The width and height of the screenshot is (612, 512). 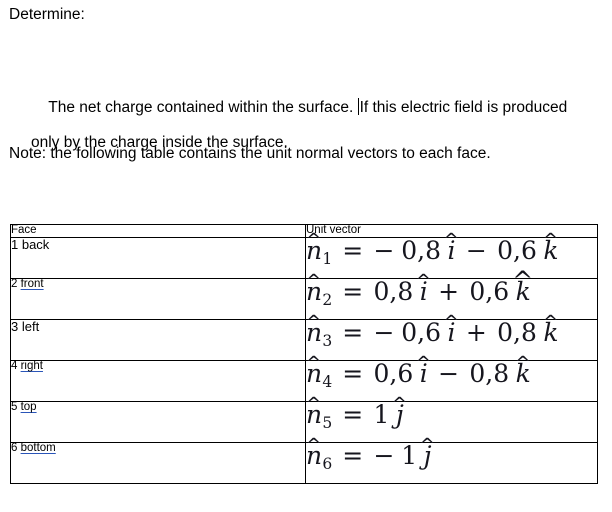 What do you see at coordinates (357, 412) in the screenshot?
I see `unit-vector-formula: n ^ 5 = 1 j ^` at bounding box center [357, 412].